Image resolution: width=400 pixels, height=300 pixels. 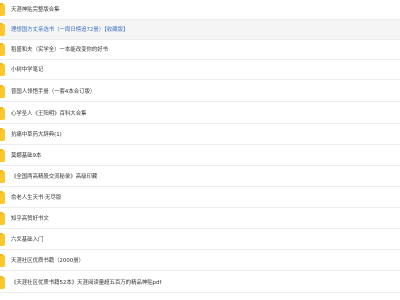 I want to click on folder-row: 俞老人生天书·无尽版, so click(x=200, y=198).